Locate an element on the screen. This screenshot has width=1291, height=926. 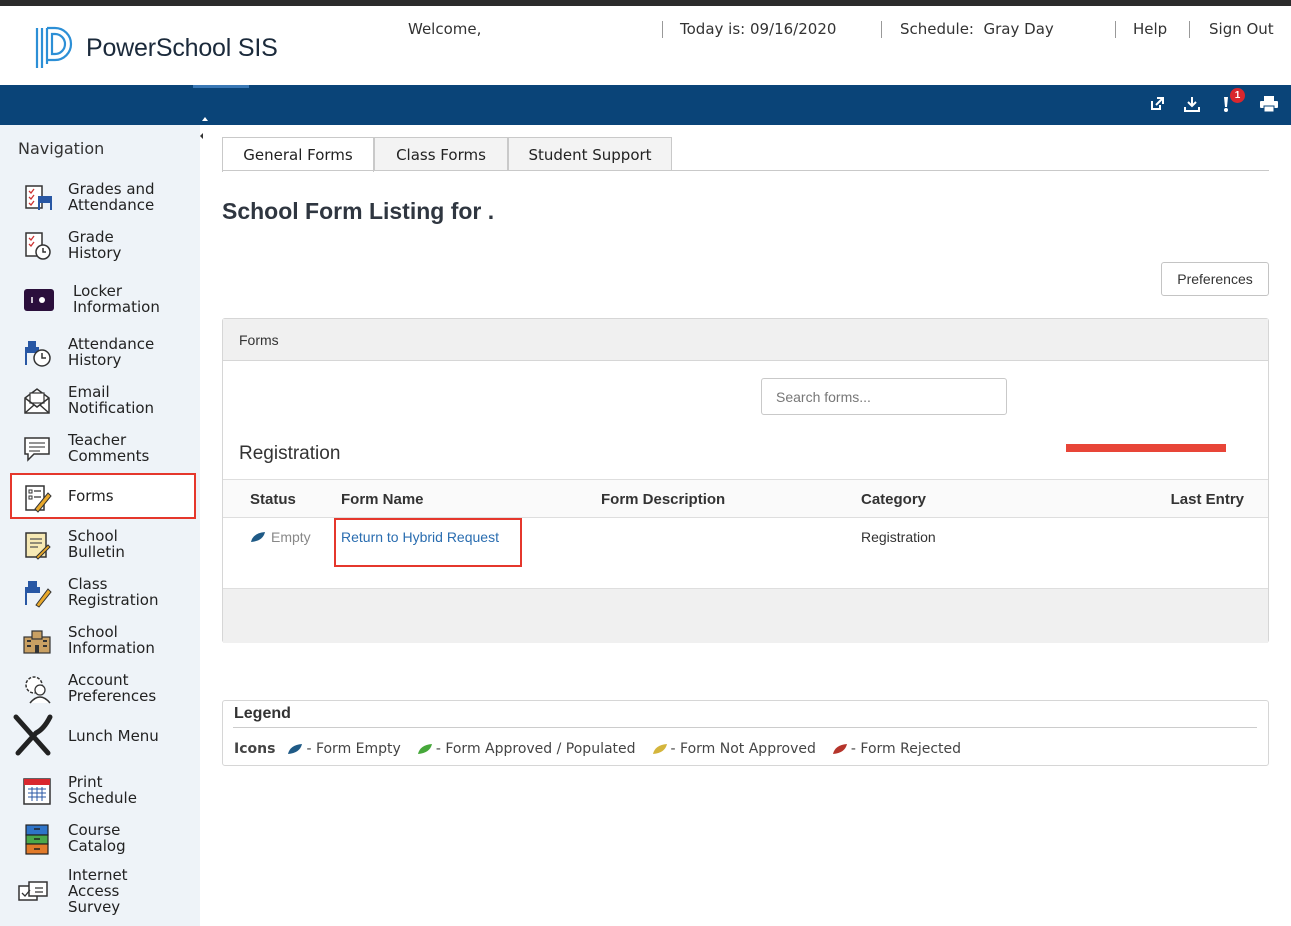
sidebar-item-label: Account Preferences is located at coordinates (112, 688).